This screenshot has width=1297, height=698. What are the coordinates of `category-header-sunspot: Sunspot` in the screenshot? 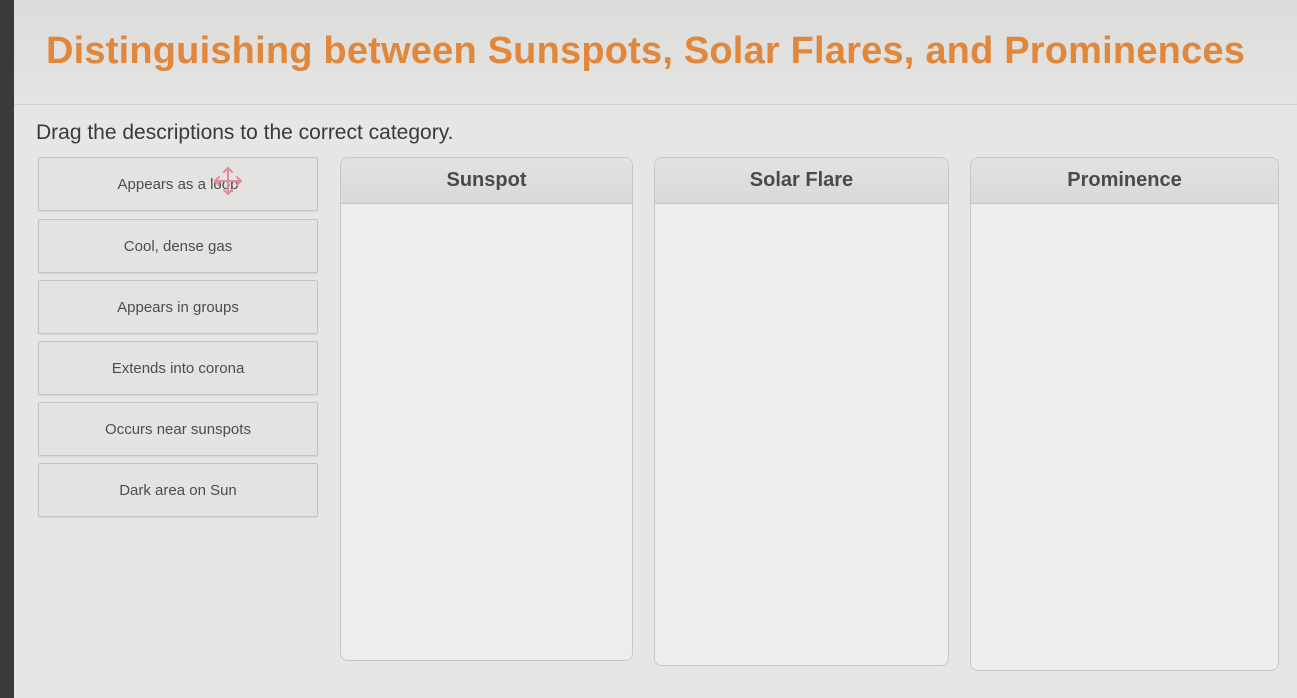 It's located at (486, 181).